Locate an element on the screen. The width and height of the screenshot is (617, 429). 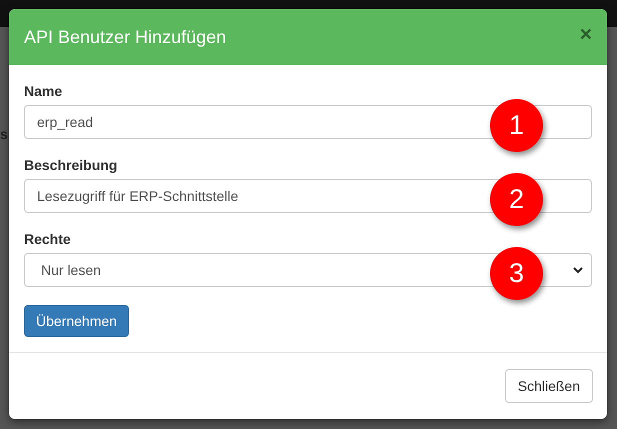
field-label: Beschreibung is located at coordinates (71, 165).